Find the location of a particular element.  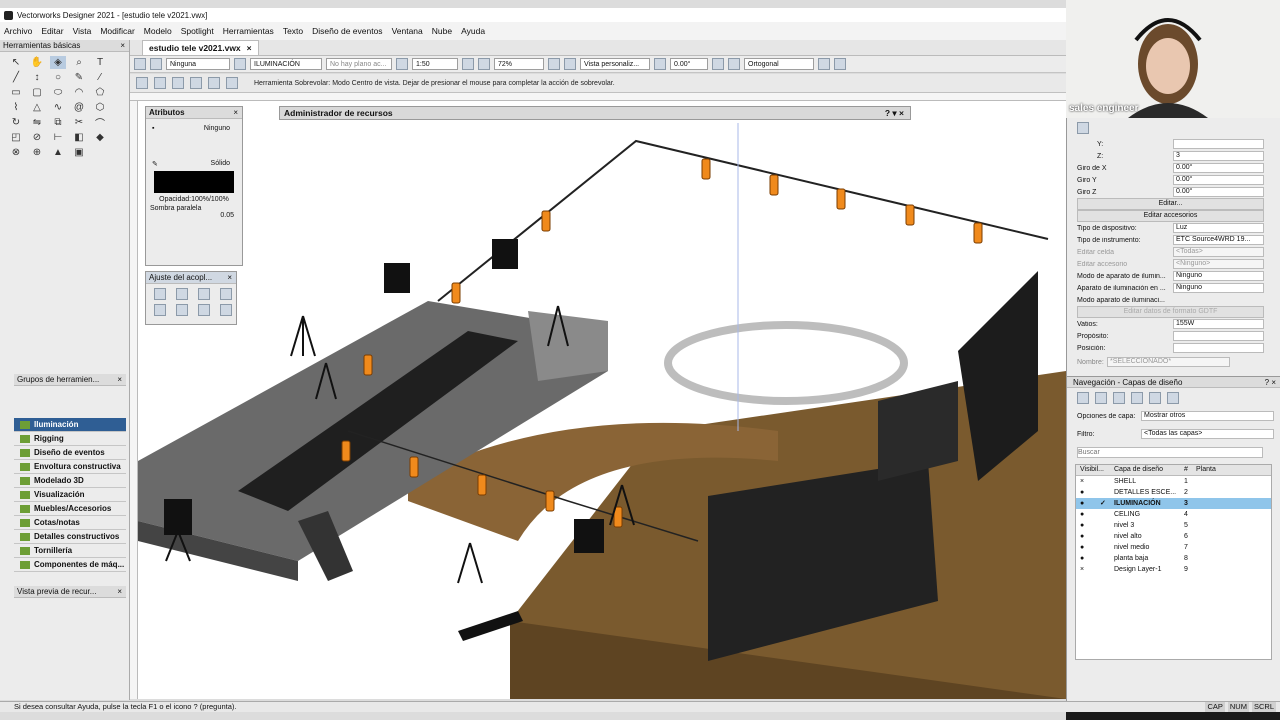

menu-archivo: Archivo is located at coordinates (18, 31).